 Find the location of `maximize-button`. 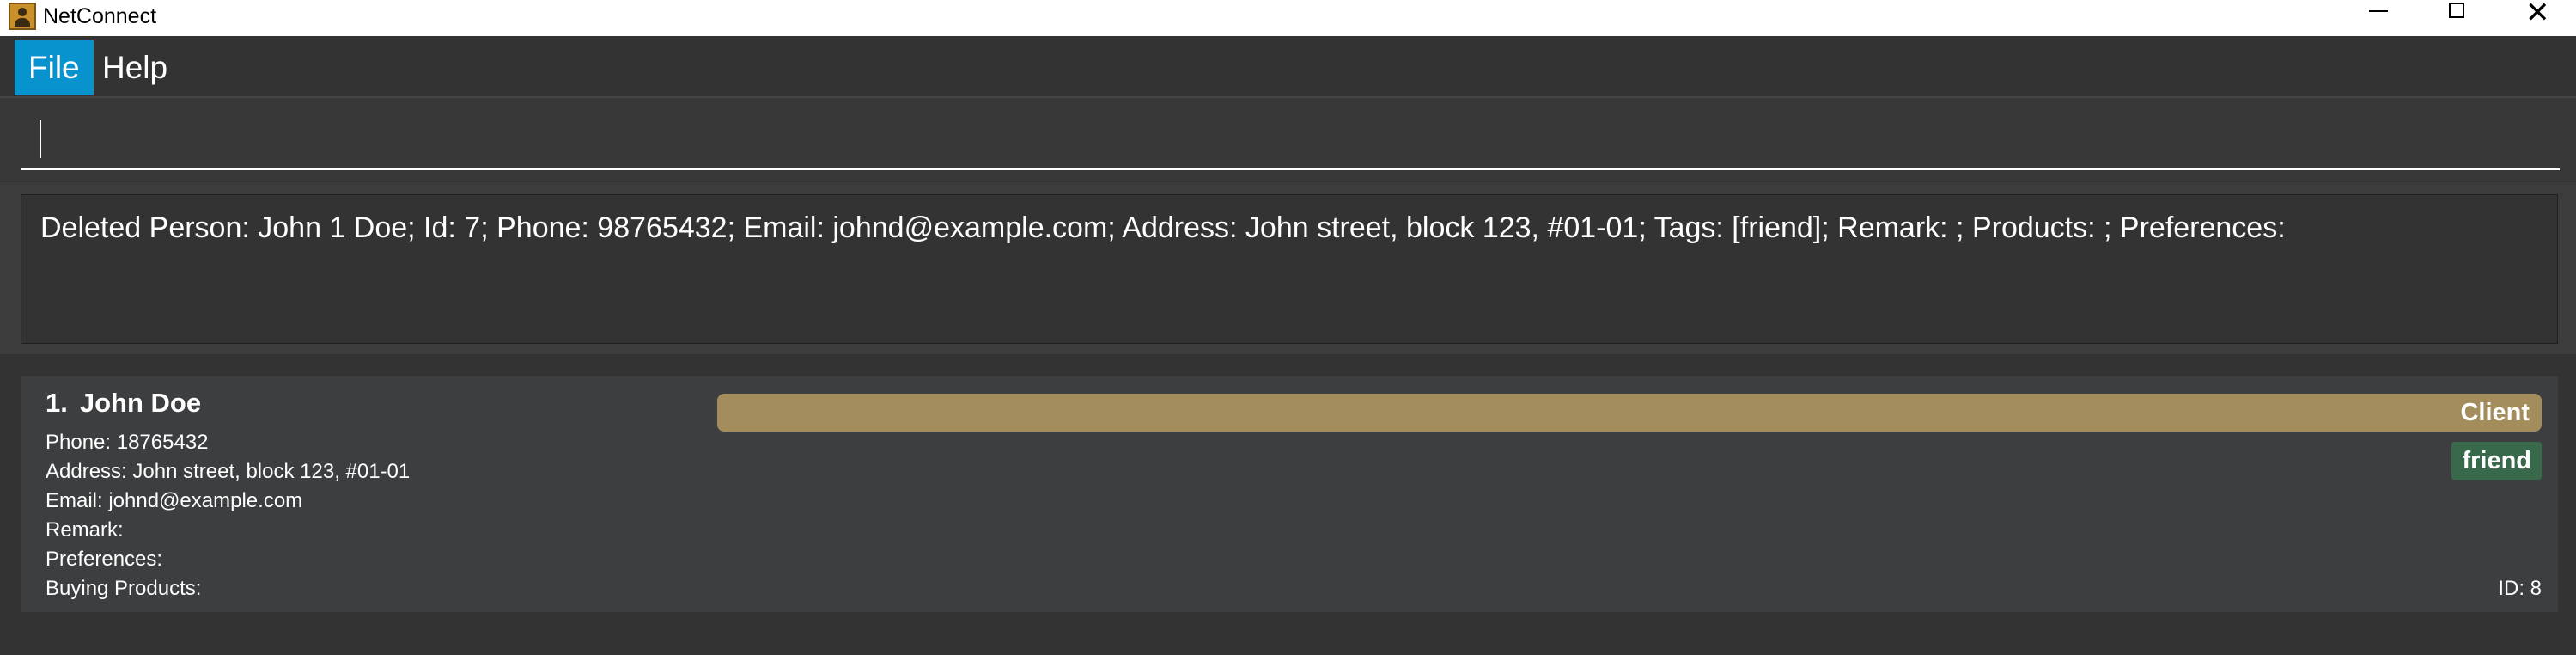

maximize-button is located at coordinates (2457, 18).